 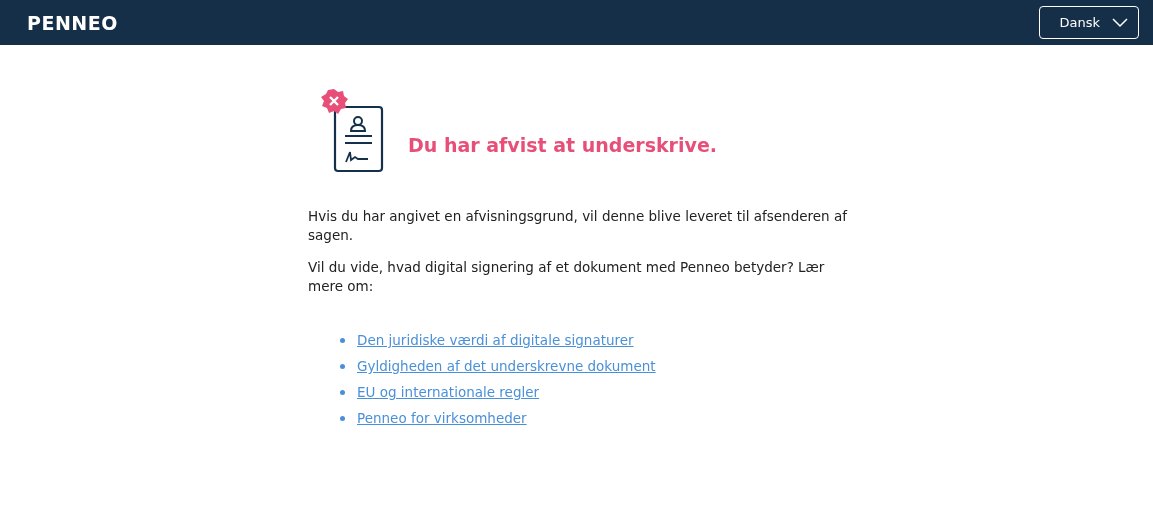 What do you see at coordinates (72, 22) in the screenshot?
I see `logo: PENNEO` at bounding box center [72, 22].